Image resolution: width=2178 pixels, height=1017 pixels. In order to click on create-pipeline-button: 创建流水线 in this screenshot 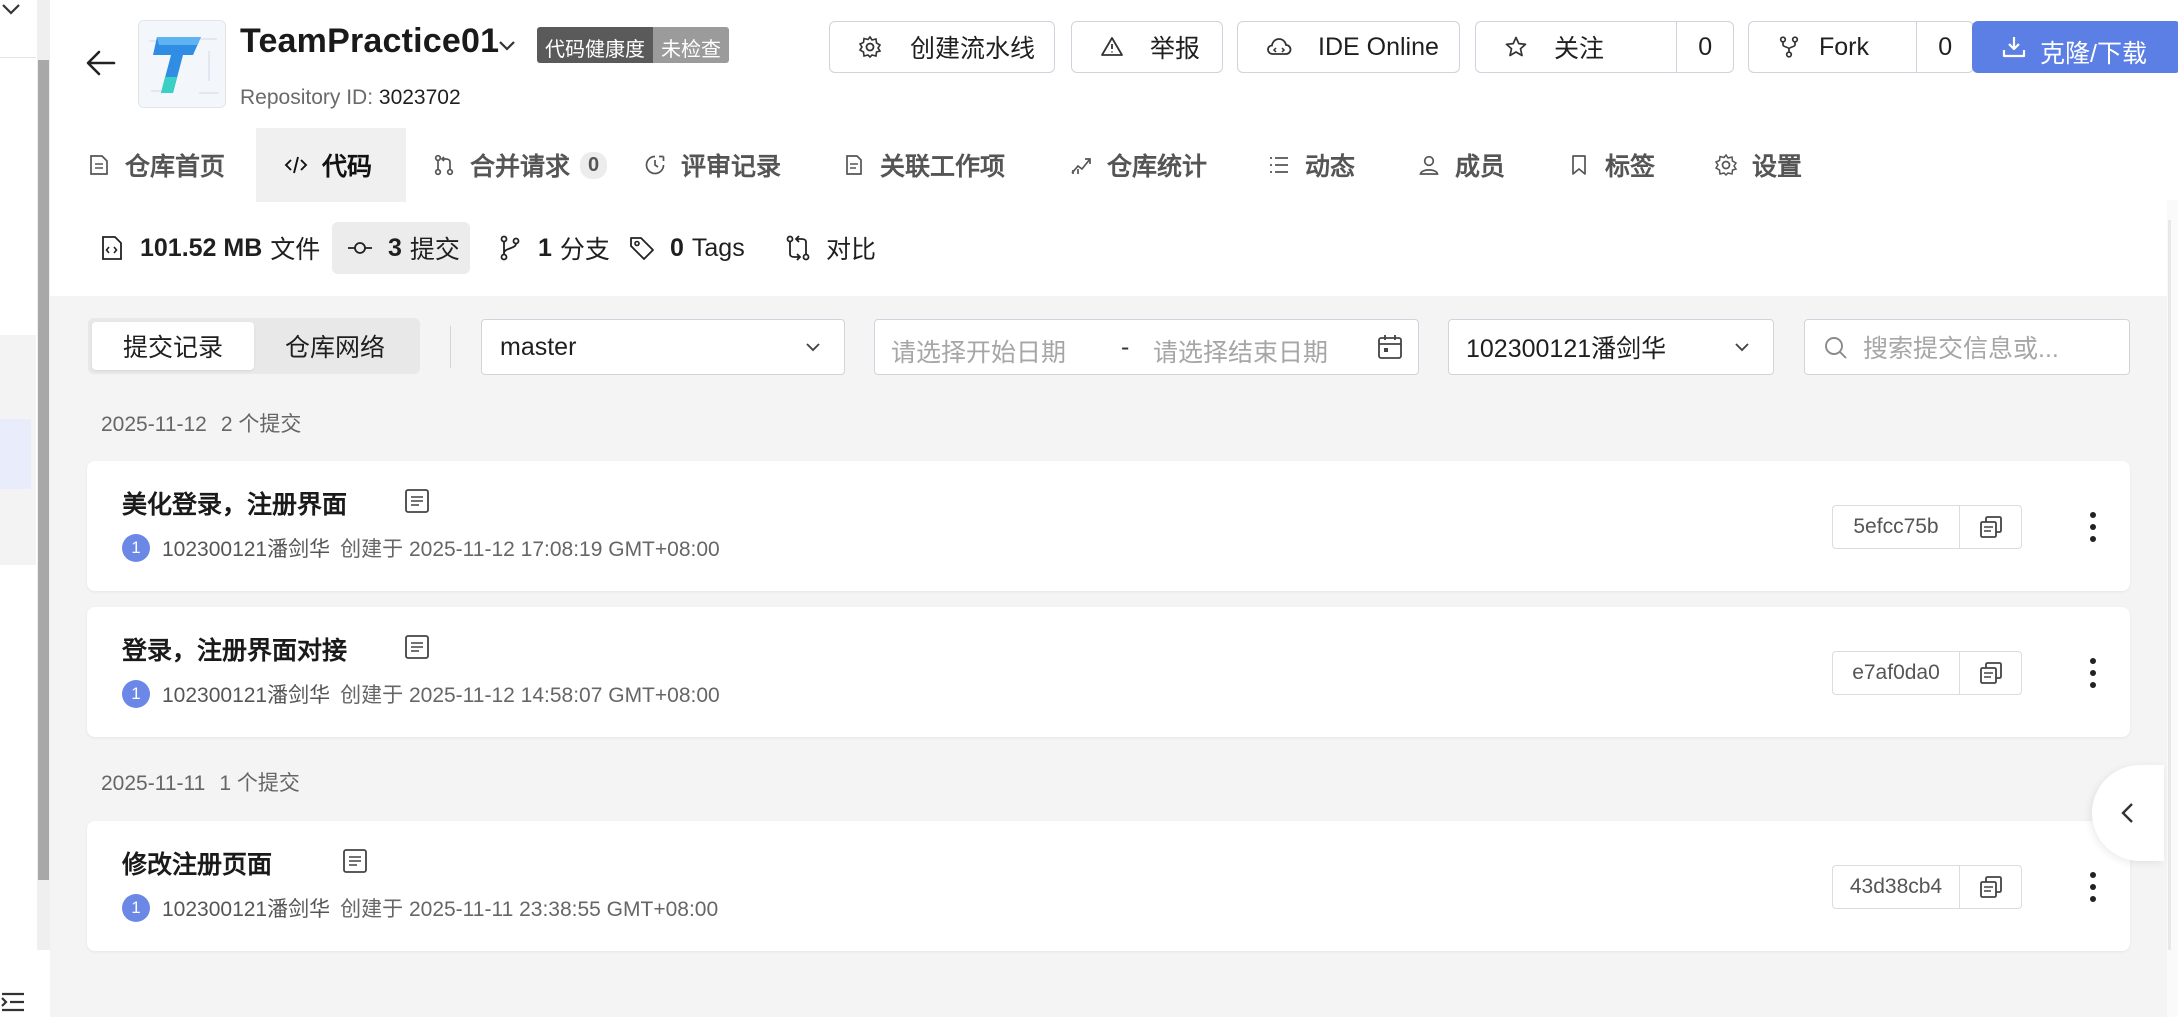, I will do `click(942, 47)`.